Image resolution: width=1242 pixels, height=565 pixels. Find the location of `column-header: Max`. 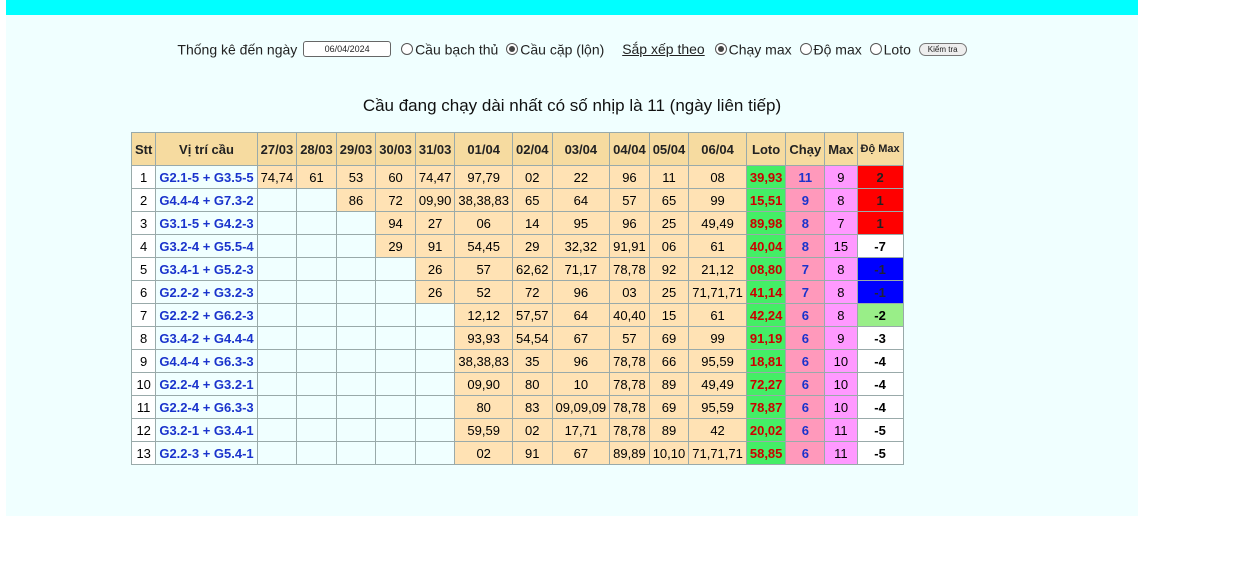

column-header: Max is located at coordinates (841, 149).